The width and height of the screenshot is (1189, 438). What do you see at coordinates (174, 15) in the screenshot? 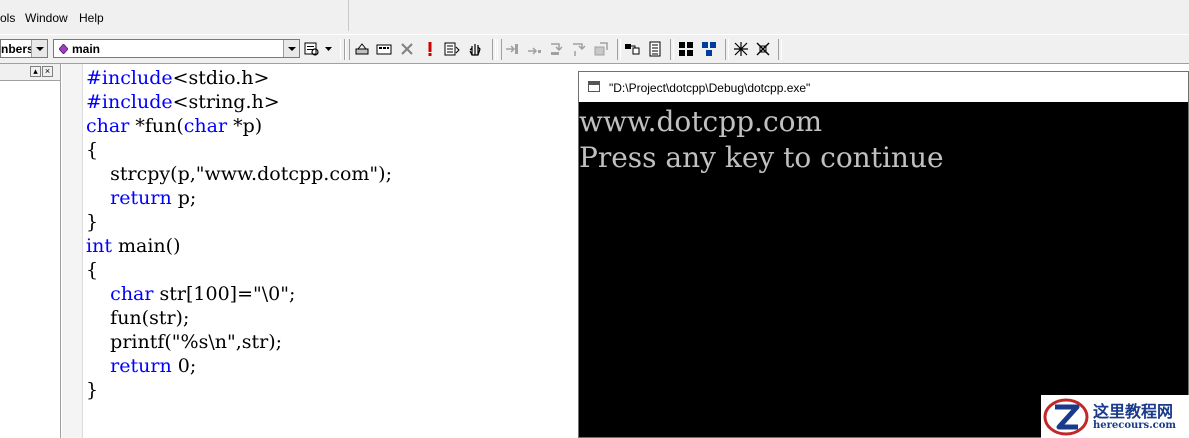
I see `menu-strip: ols Window Help` at bounding box center [174, 15].